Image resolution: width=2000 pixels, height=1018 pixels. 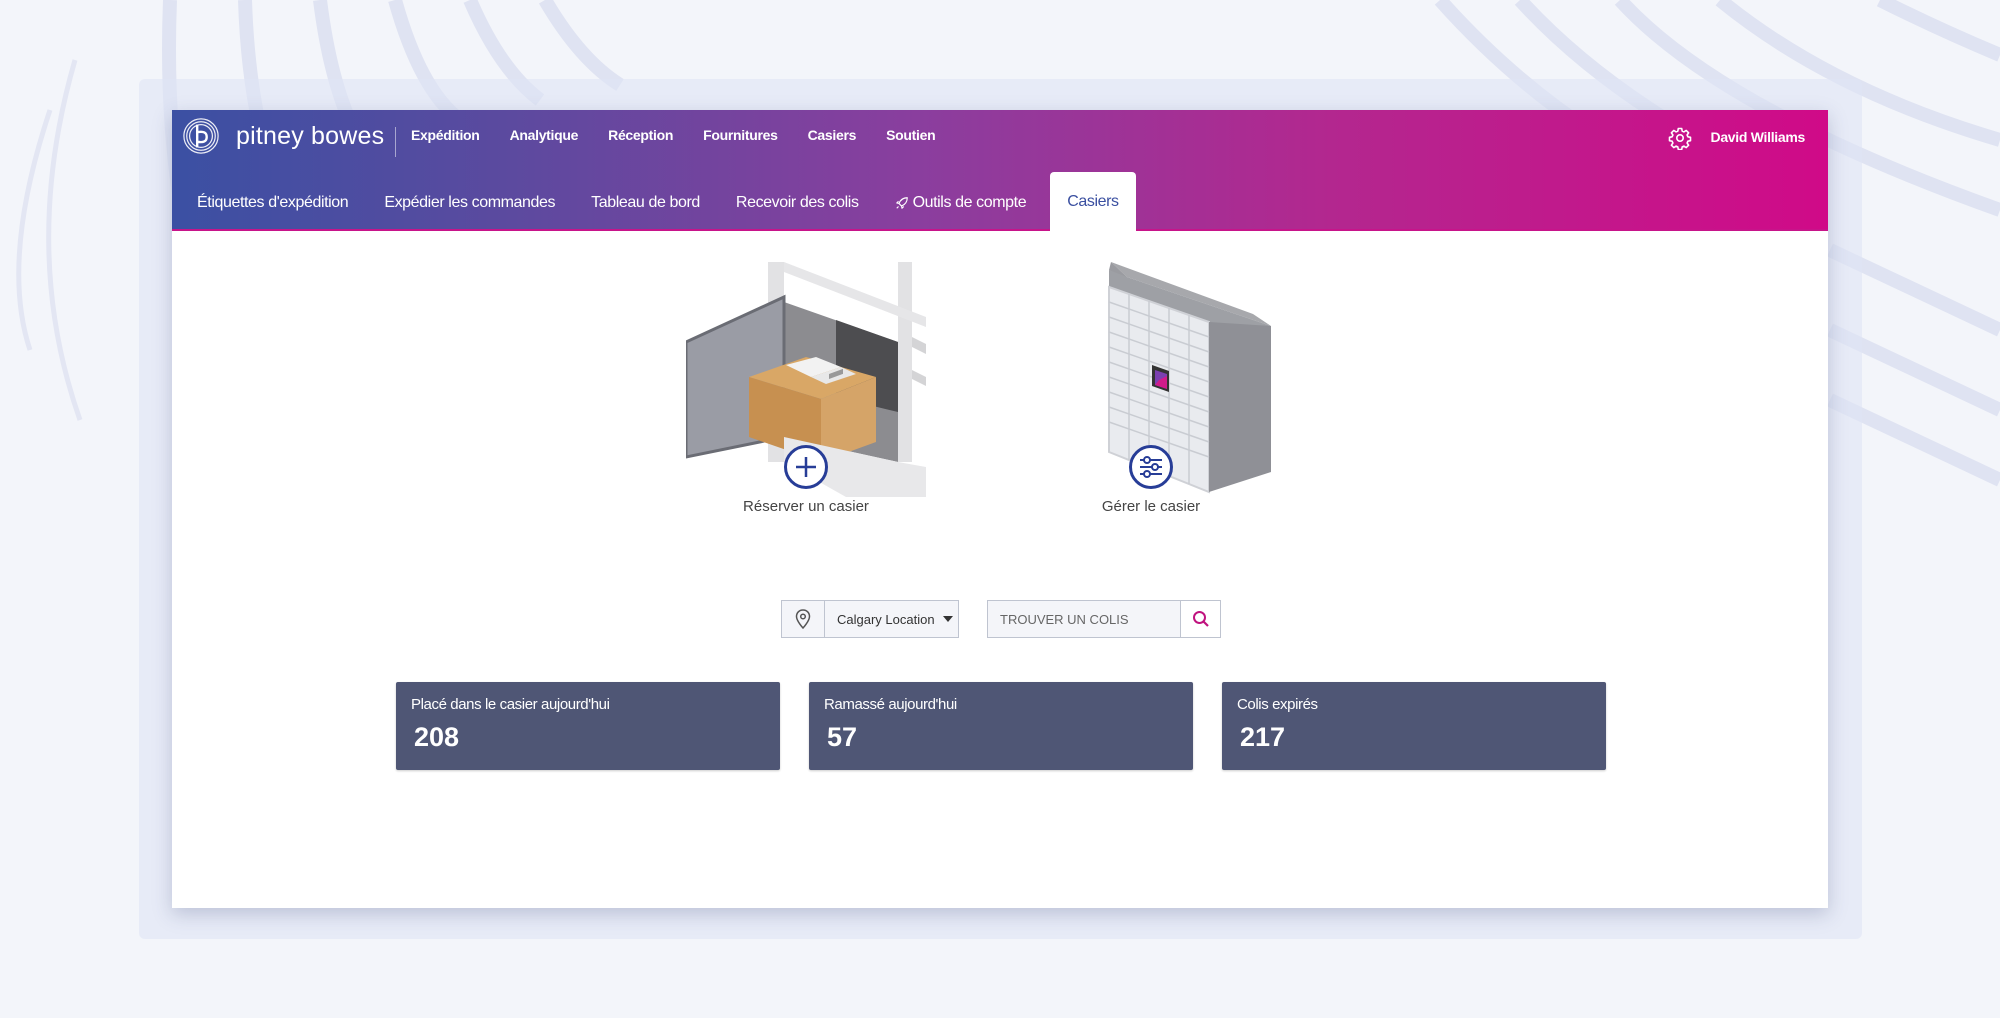 What do you see at coordinates (969, 202) in the screenshot?
I see `tab-label: Outils de compte` at bounding box center [969, 202].